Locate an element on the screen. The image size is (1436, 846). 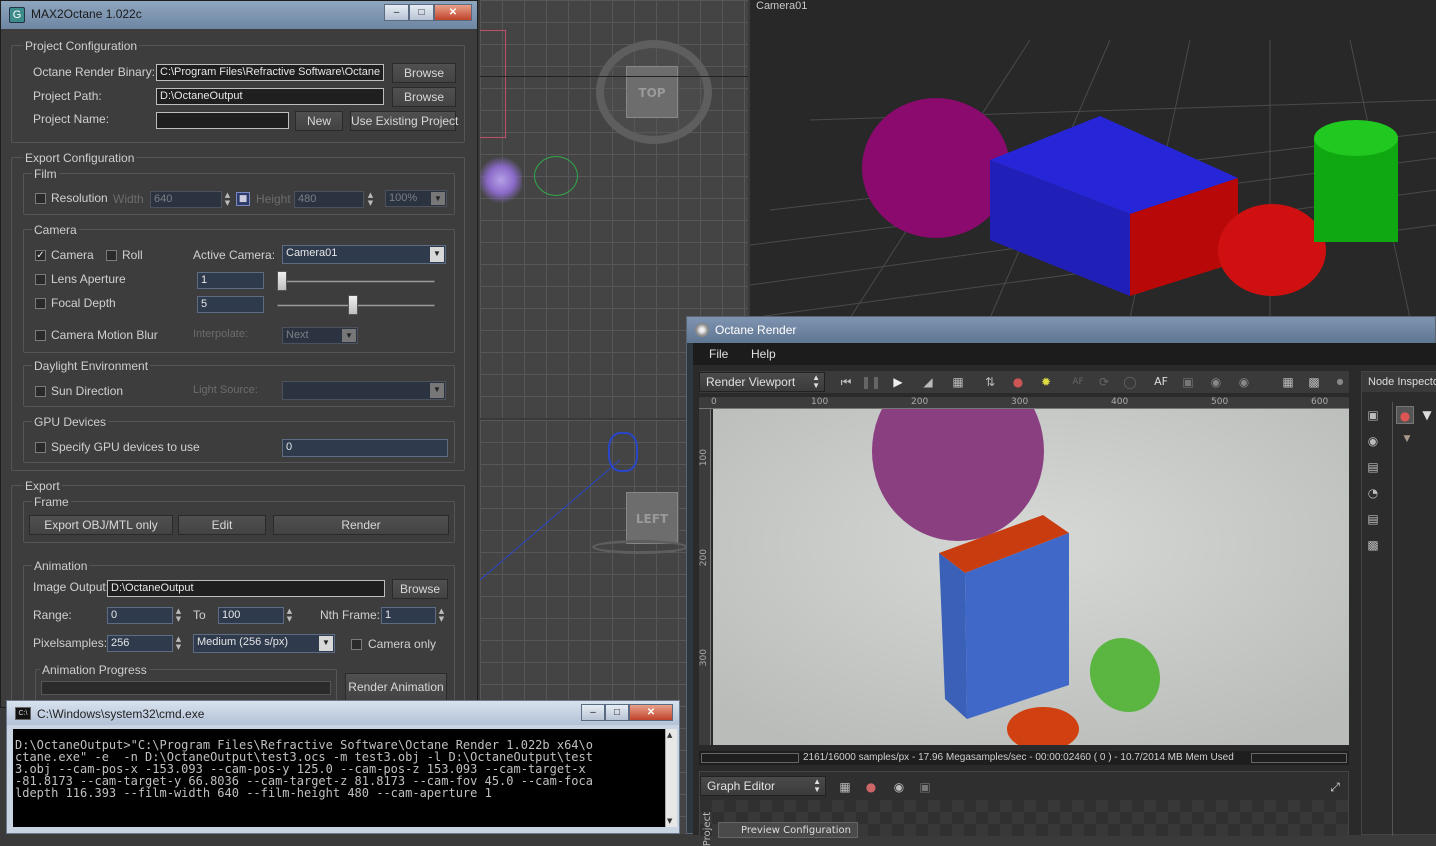
pause-icon: ❚❚ is located at coordinates (871, 382).